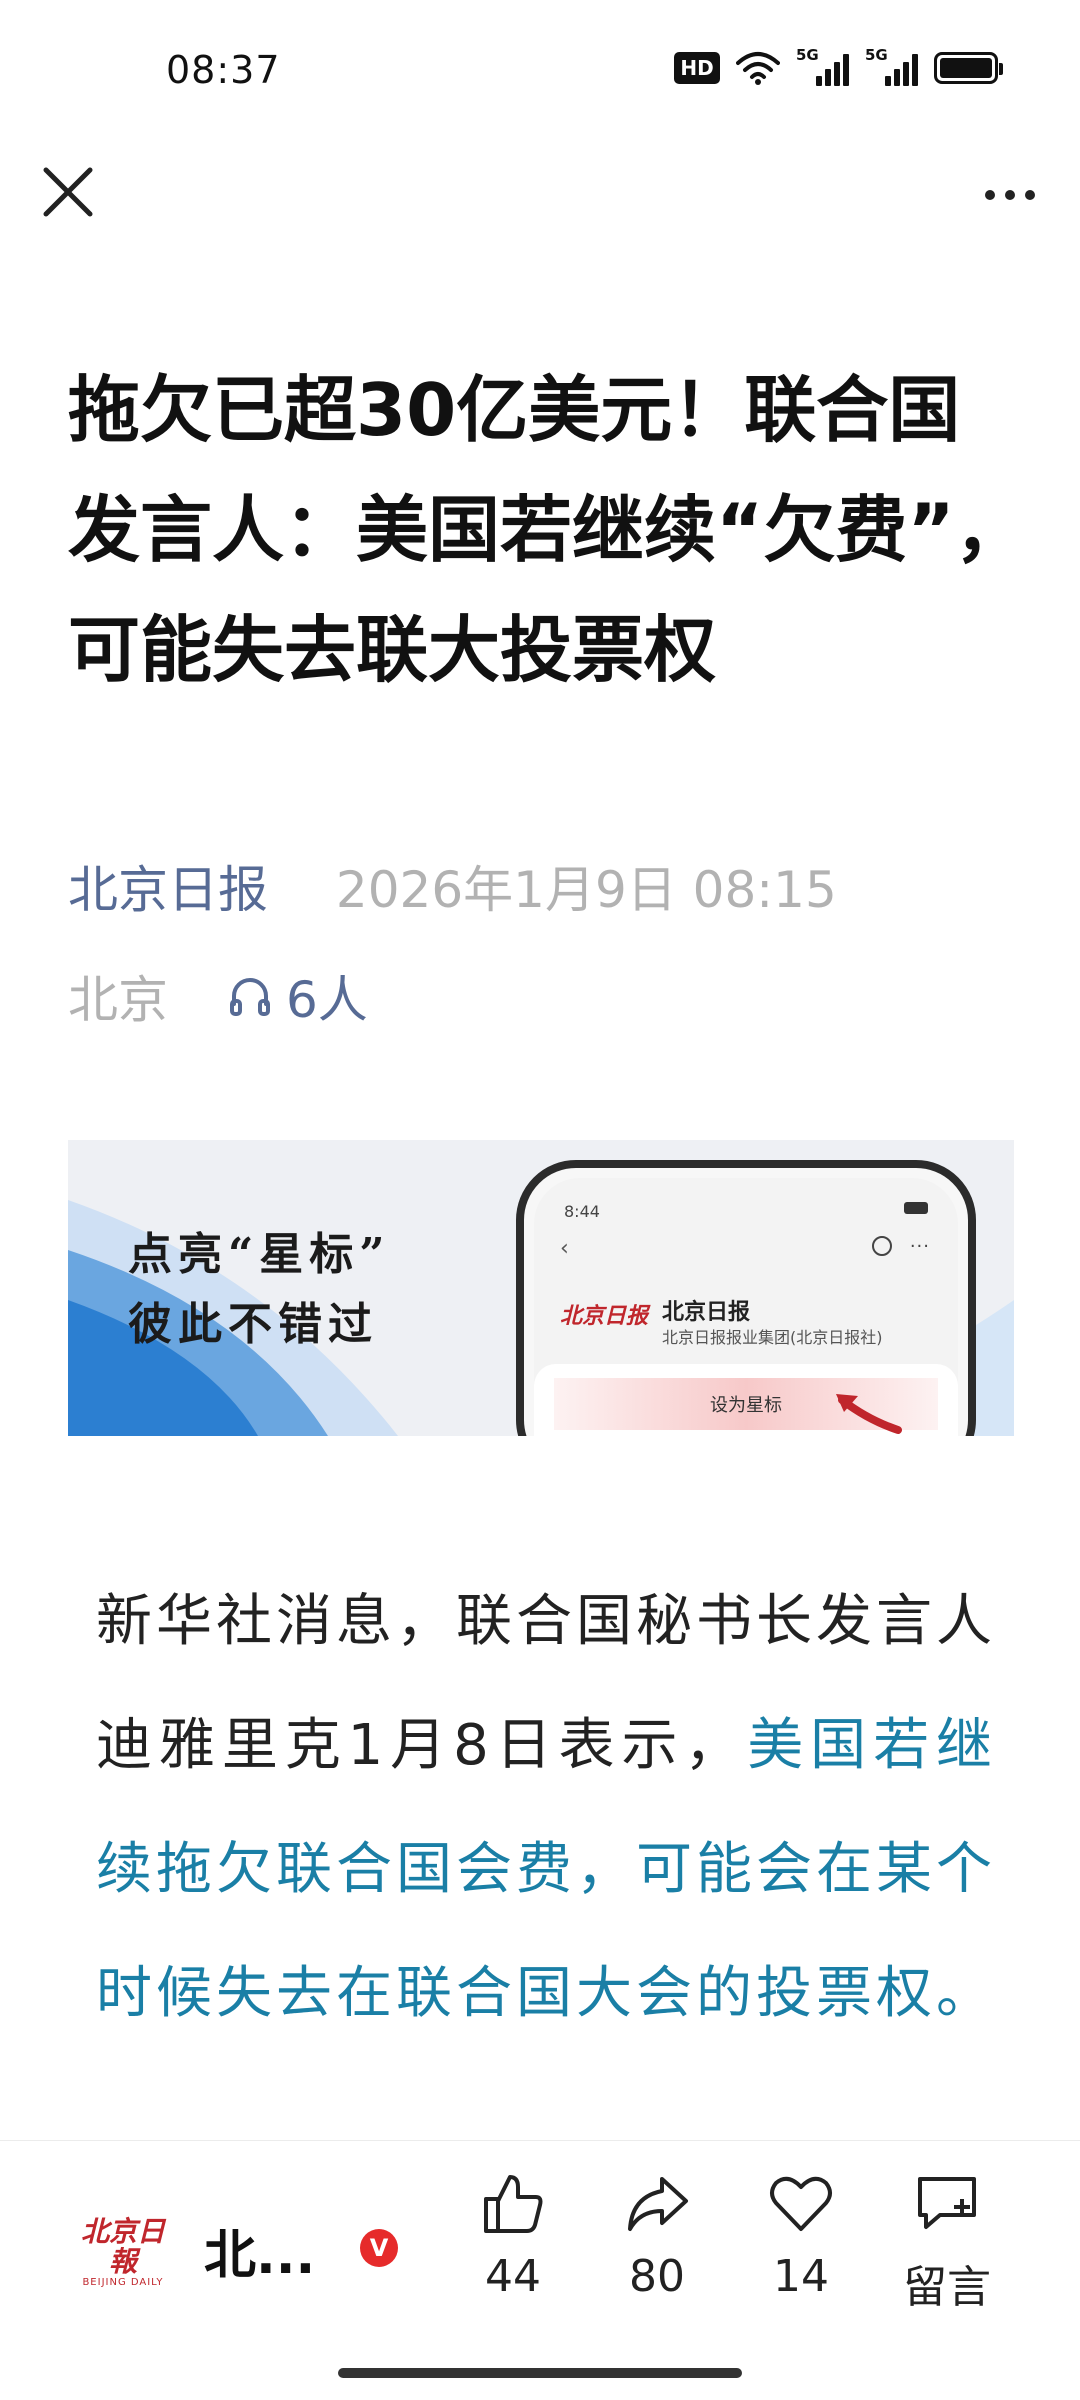  I want to click on status-icons: HD 5G 5G, so click(838, 66).